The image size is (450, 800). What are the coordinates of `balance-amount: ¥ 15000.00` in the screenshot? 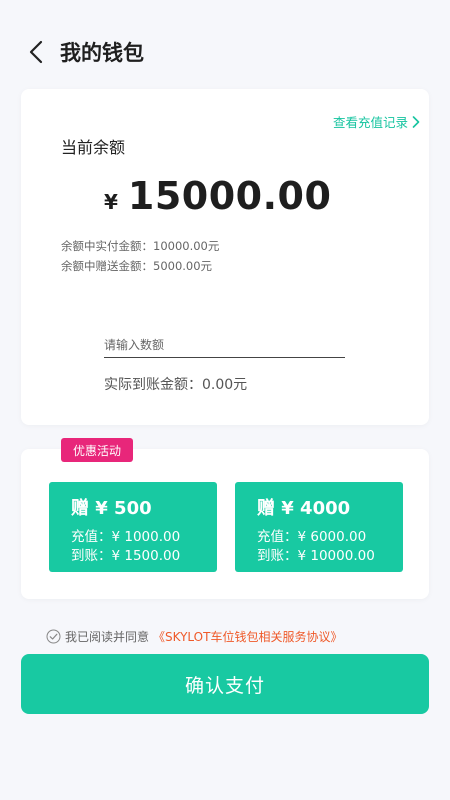 It's located at (217, 196).